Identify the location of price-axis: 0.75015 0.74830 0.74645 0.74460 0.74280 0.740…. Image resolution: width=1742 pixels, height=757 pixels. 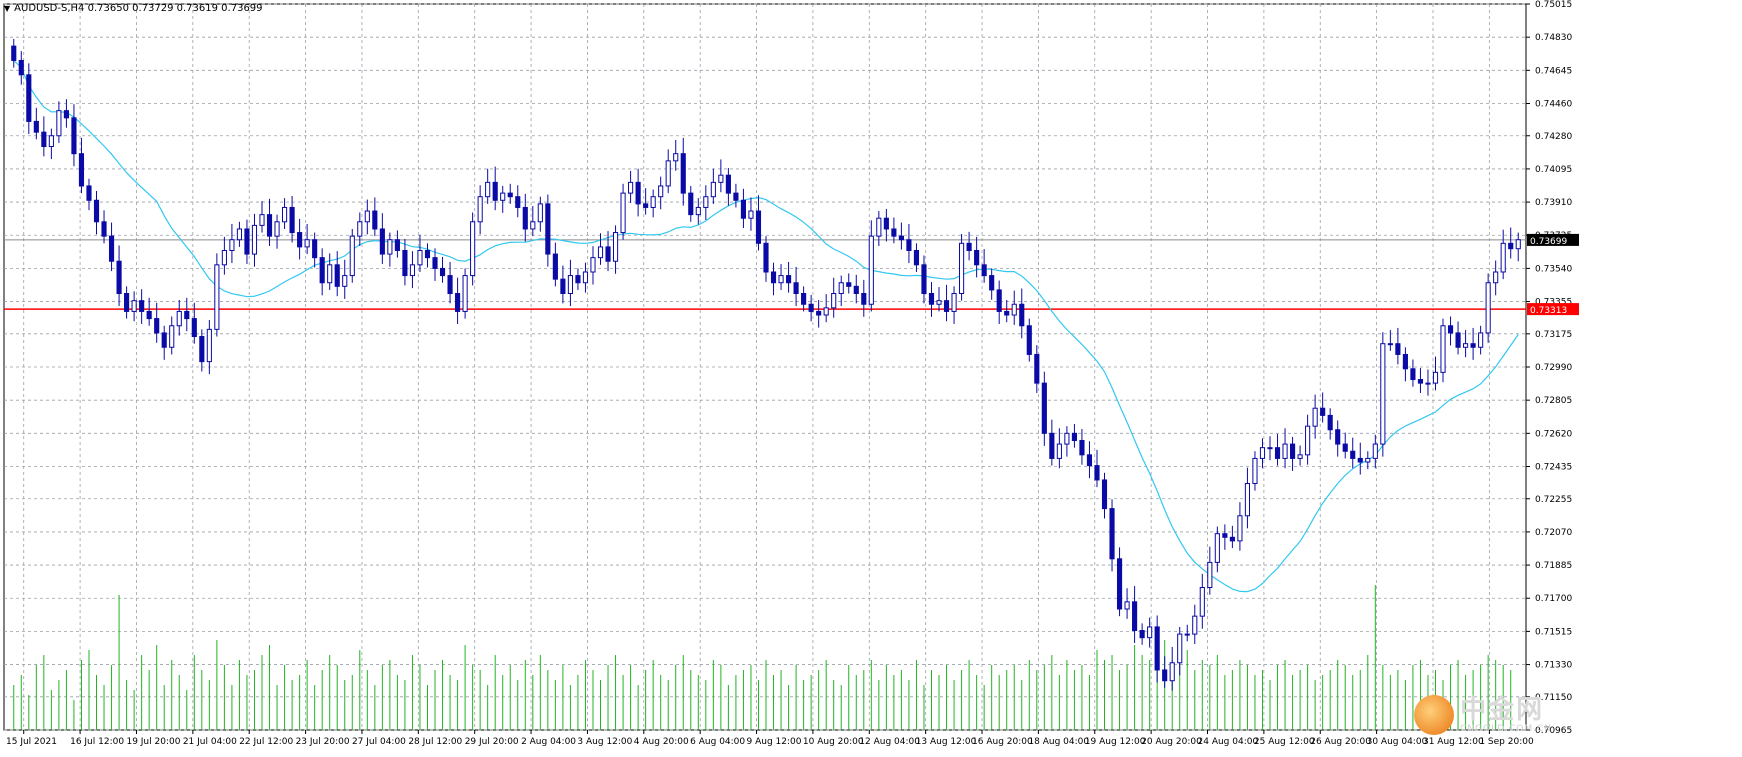
(1552, 368).